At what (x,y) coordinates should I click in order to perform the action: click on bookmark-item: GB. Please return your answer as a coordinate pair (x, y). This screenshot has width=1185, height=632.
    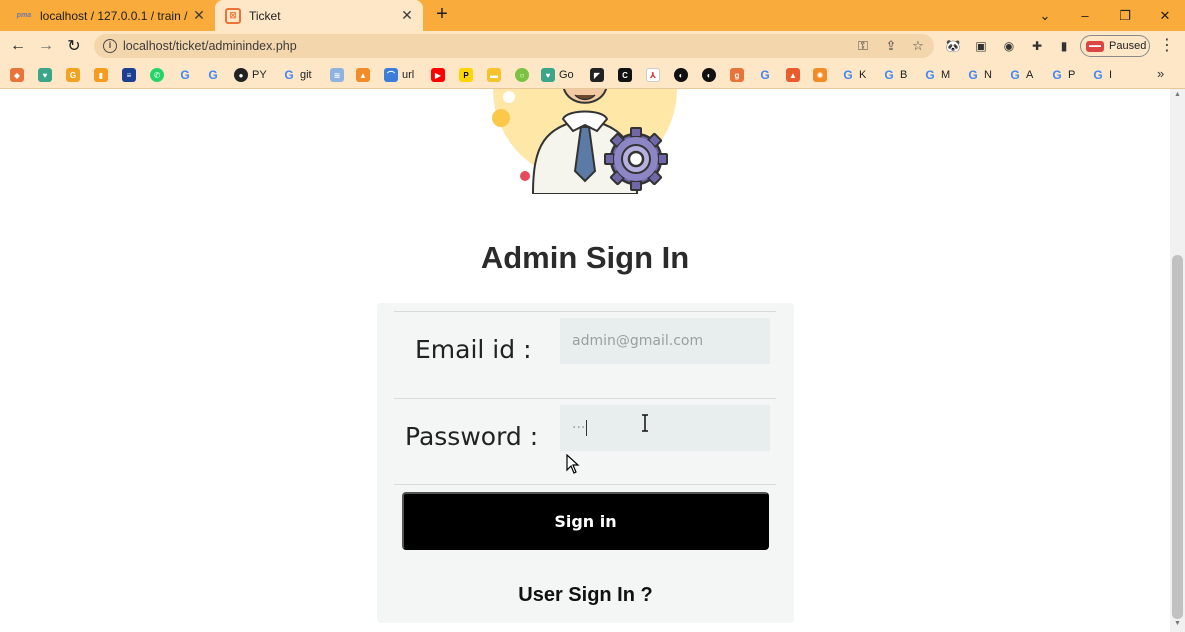
    Looking at the image, I should click on (894, 75).